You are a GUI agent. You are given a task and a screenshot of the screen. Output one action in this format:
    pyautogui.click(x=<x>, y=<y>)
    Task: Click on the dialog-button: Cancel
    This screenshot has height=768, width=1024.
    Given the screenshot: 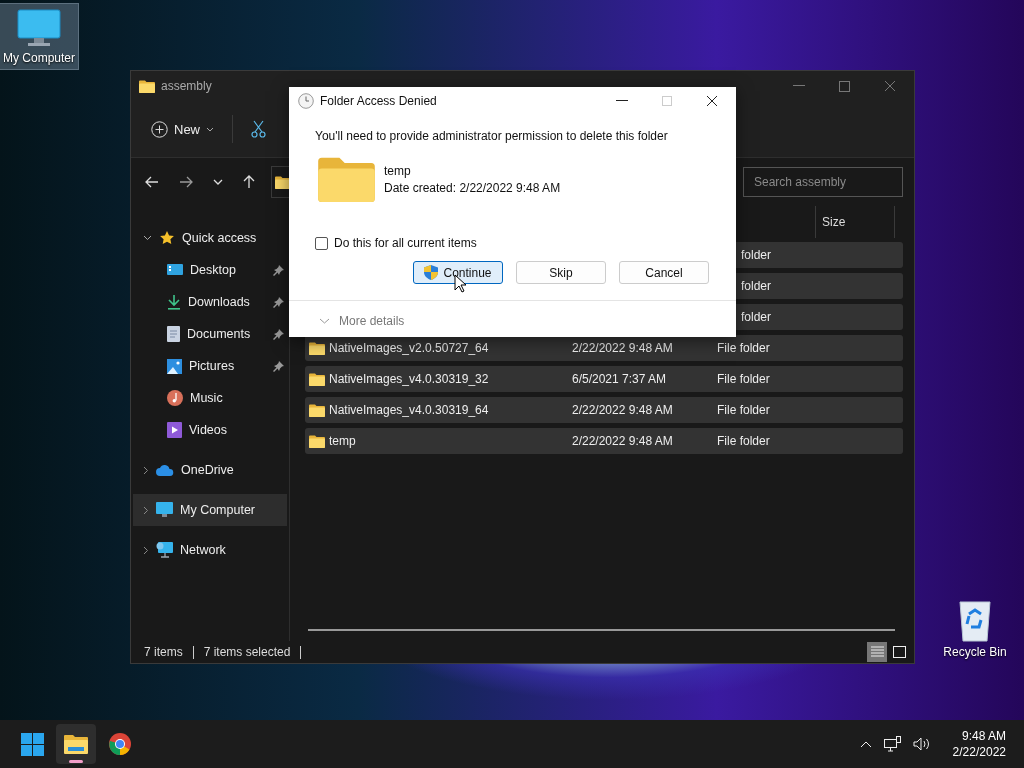 What is the action you would take?
    pyautogui.click(x=664, y=272)
    